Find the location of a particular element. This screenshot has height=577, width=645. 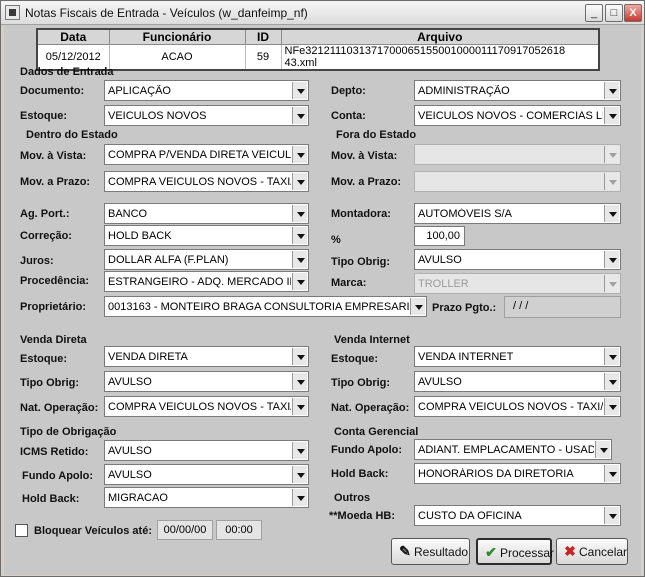

cg-fundo-apolo-select: ADIANT. EMPLACAMENTO - USADOS is located at coordinates (513, 449).